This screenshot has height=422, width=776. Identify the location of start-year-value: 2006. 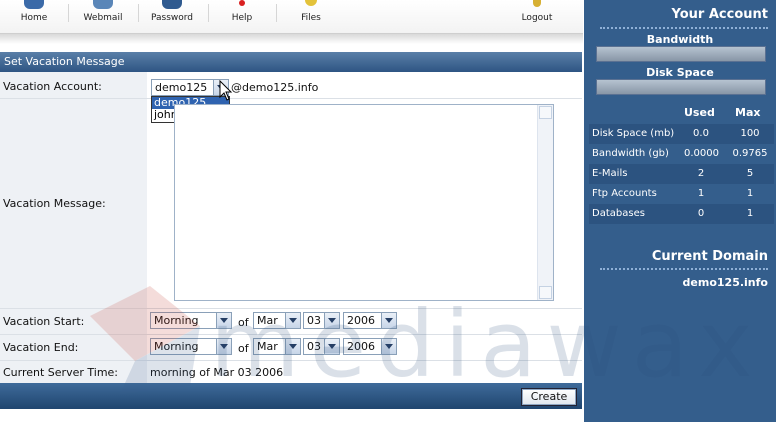
(361, 320).